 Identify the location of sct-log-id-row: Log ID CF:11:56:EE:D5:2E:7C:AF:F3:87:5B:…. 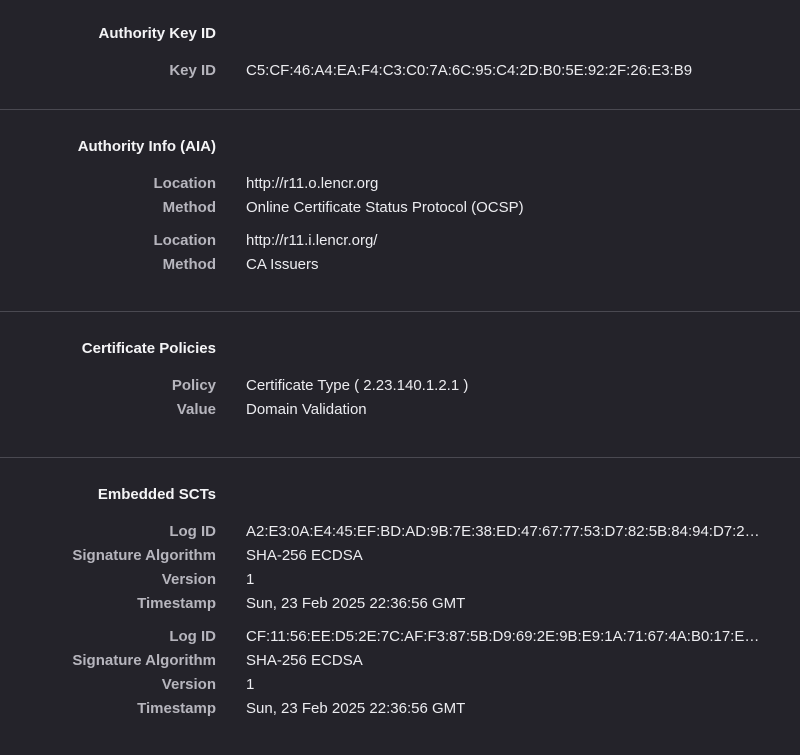
(400, 637).